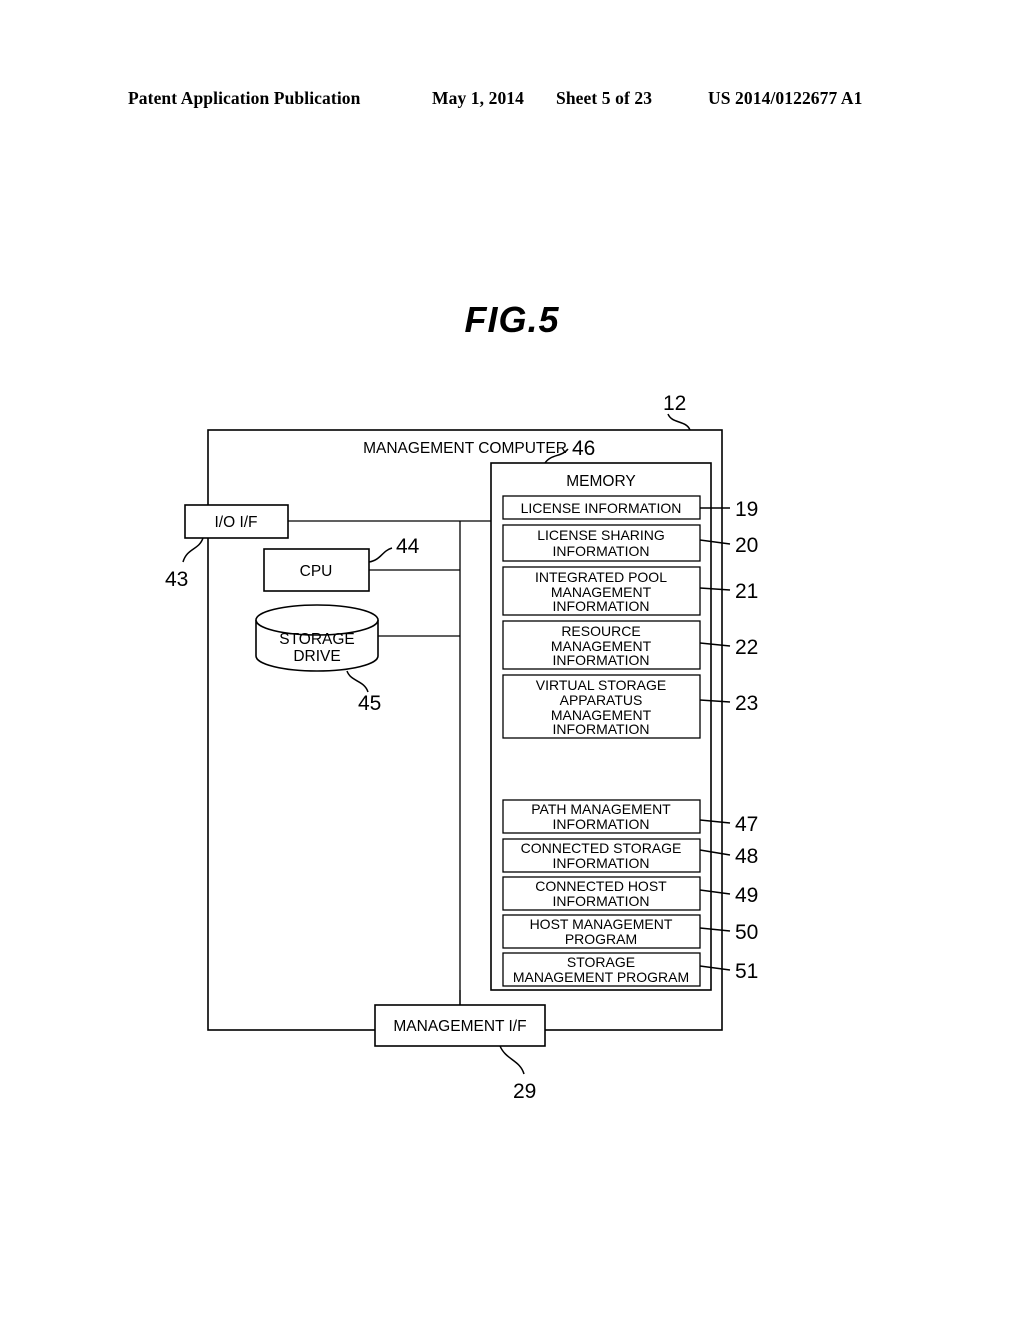  Describe the element at coordinates (601, 577) in the screenshot. I see `memory-item-line: INTEGRATED POOL` at that location.